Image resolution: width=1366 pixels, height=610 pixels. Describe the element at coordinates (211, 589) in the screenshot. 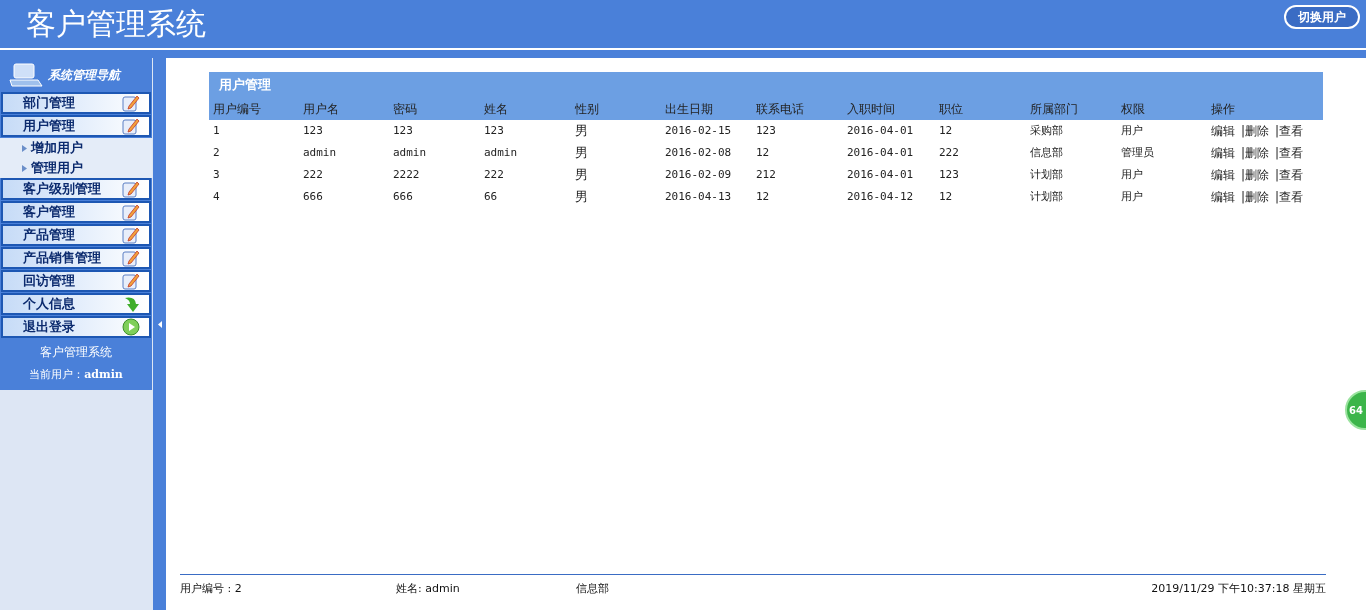

I see `status-user-id: 用户编号 : 2` at that location.